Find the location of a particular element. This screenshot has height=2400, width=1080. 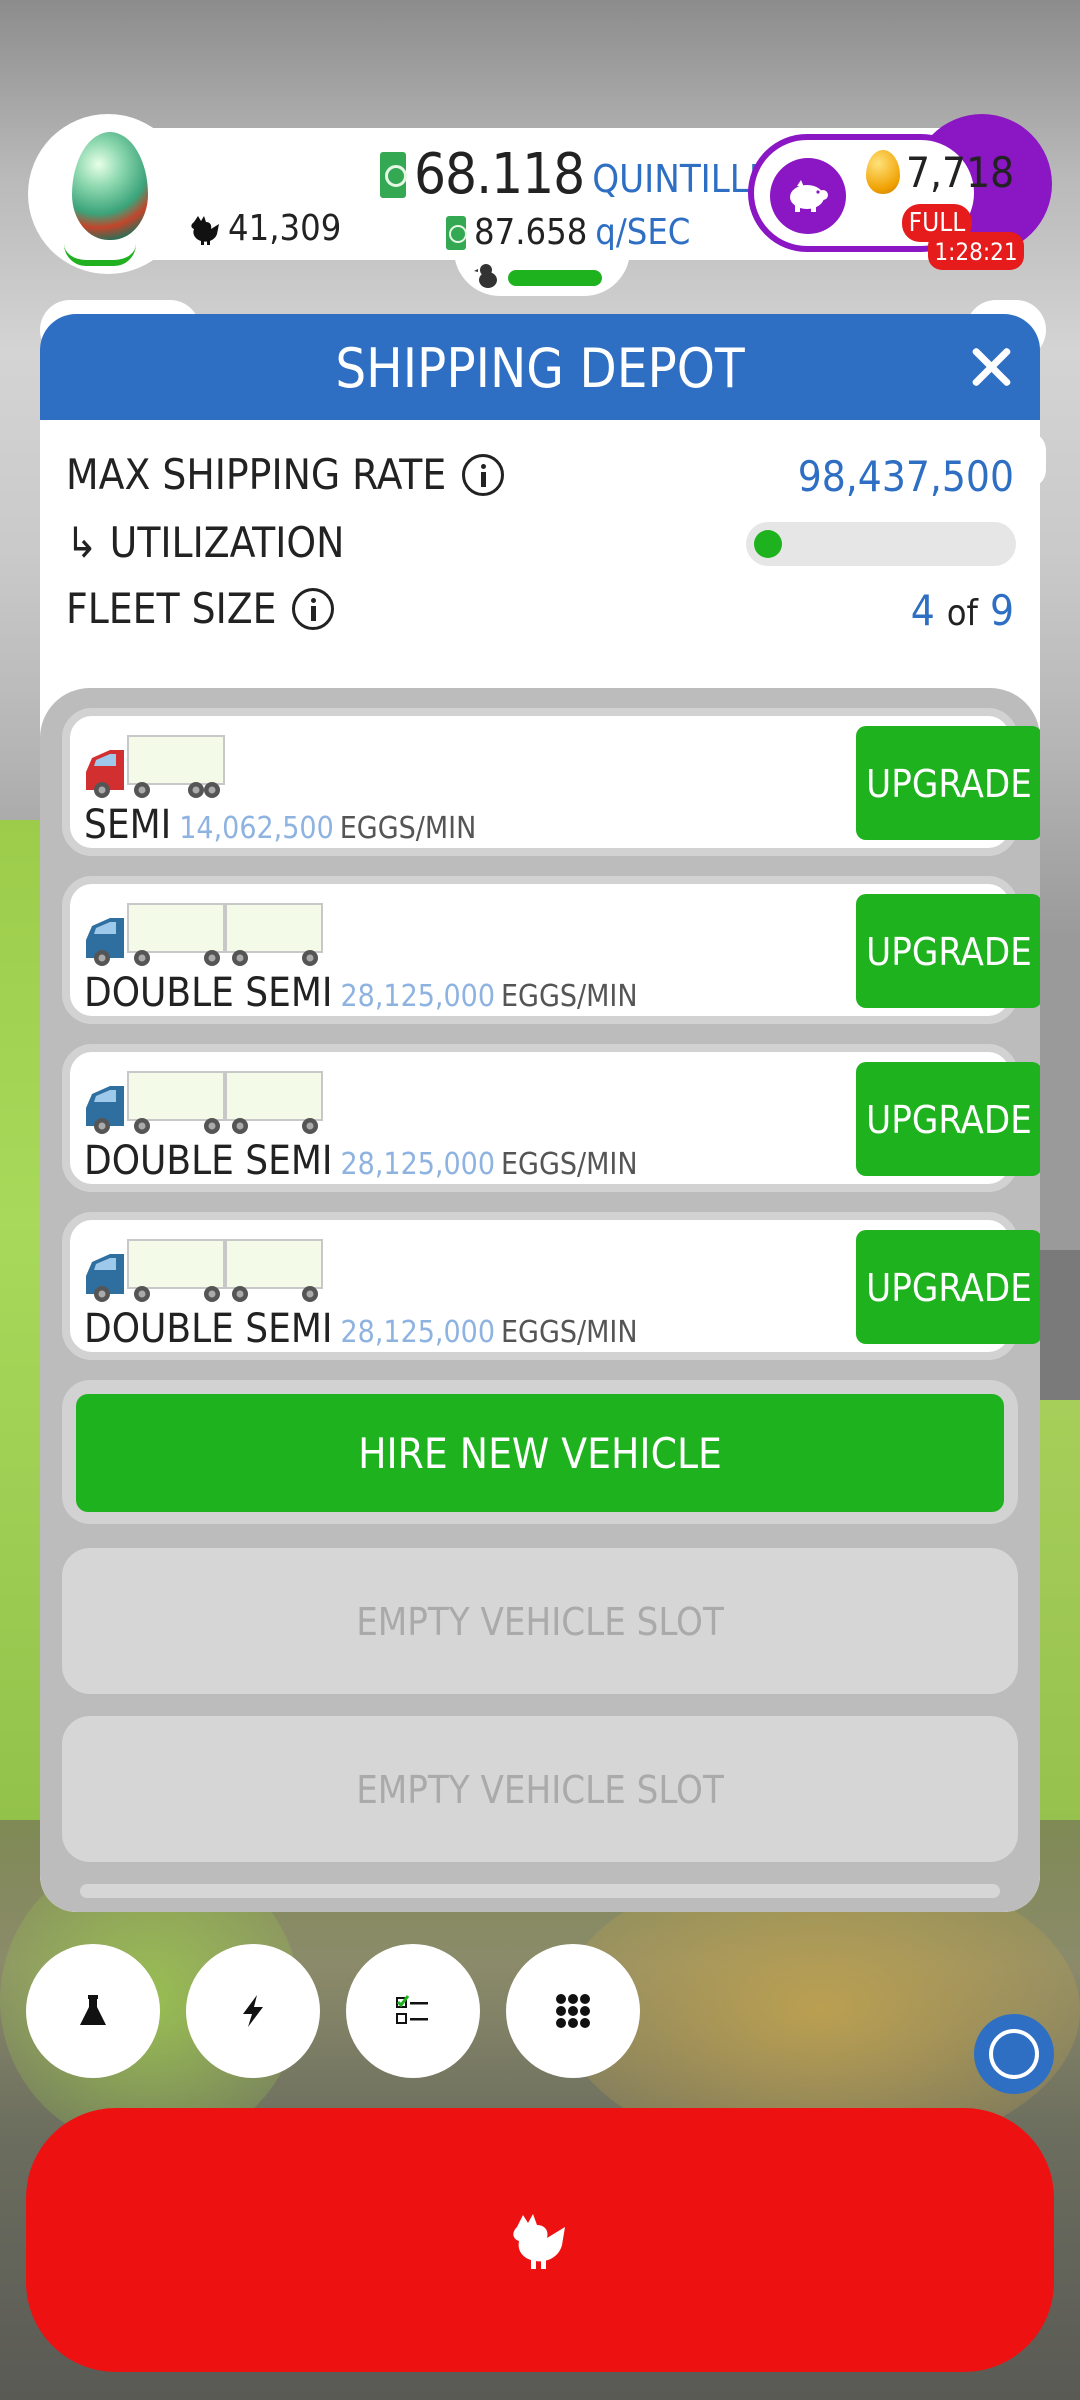

utilization-bar is located at coordinates (881, 544).